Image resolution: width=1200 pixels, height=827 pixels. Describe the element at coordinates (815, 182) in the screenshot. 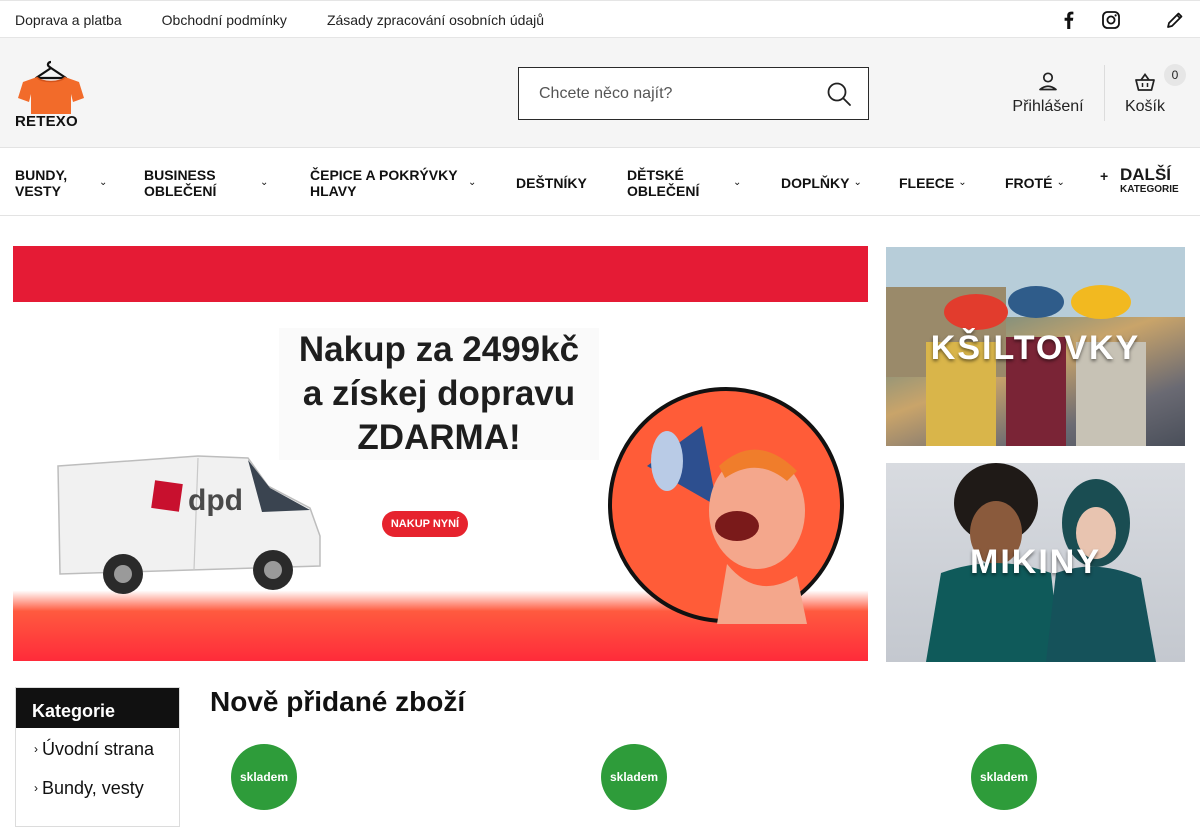

I see `nav-label: Doplňky` at that location.